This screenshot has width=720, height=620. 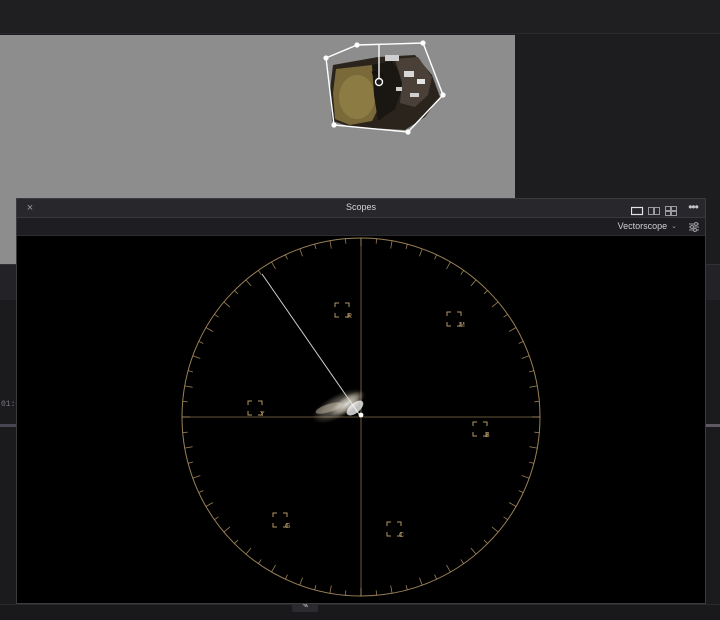 I want to click on scope-type-value: Vectorscope, so click(x=642, y=226).